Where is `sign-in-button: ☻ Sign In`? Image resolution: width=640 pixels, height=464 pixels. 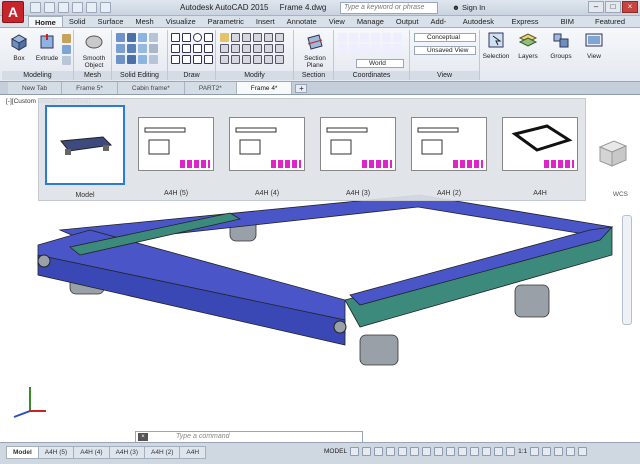
sign-in-button: ☻ Sign In is located at coordinates (468, 7).